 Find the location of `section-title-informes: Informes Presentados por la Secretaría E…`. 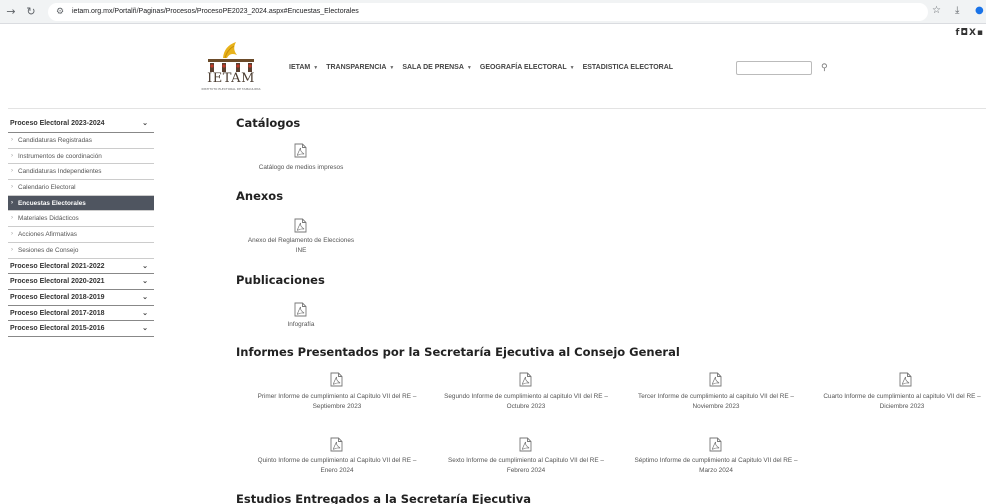

section-title-informes: Informes Presentados por la Secretaría E… is located at coordinates (458, 352).